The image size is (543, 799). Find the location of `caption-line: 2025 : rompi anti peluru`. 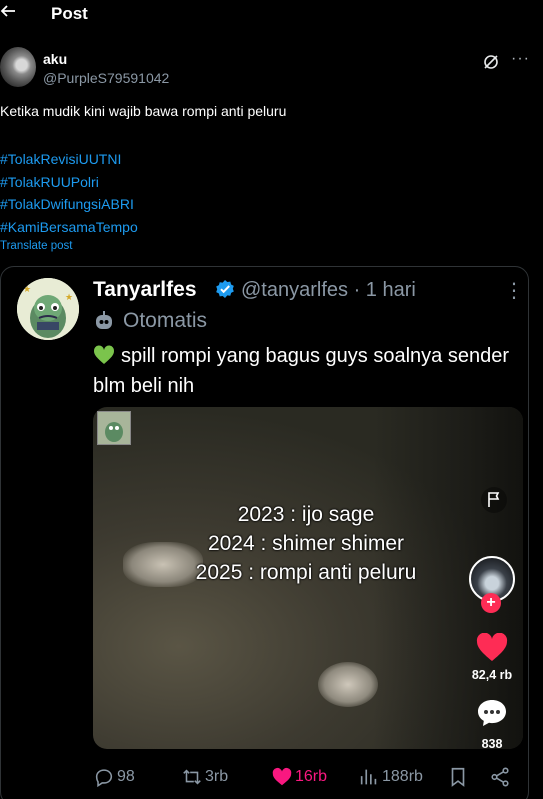

caption-line: 2025 : rompi anti peluru is located at coordinates (306, 572).